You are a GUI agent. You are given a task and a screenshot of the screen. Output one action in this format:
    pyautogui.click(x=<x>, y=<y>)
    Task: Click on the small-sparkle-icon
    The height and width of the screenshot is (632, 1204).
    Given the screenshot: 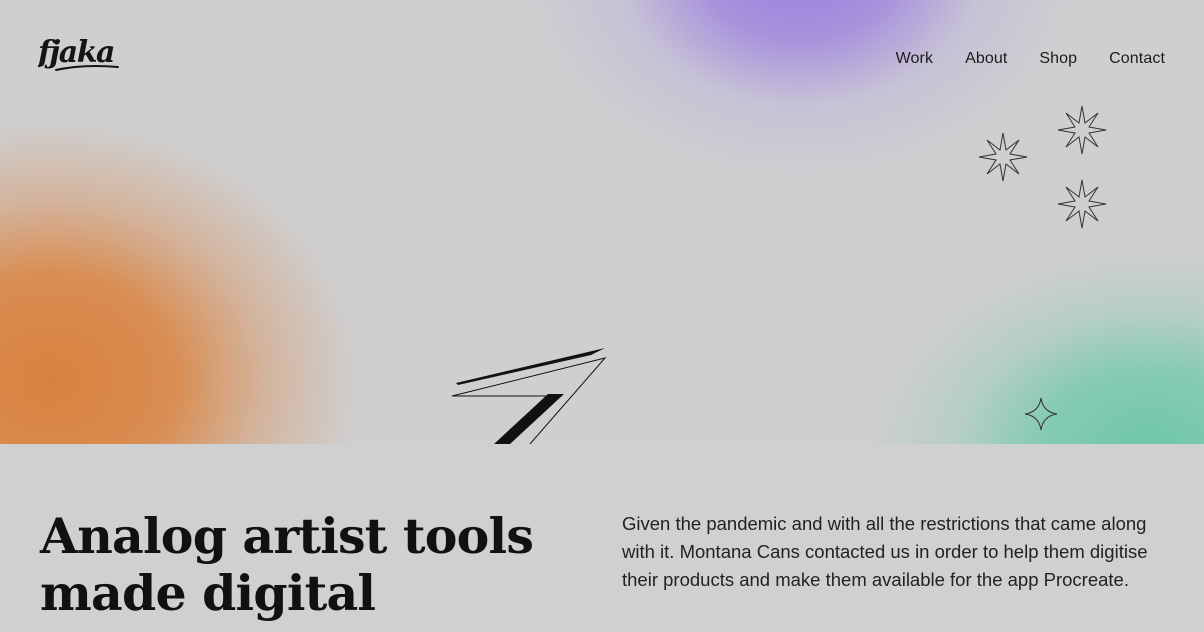 What is the action you would take?
    pyautogui.click(x=1041, y=414)
    